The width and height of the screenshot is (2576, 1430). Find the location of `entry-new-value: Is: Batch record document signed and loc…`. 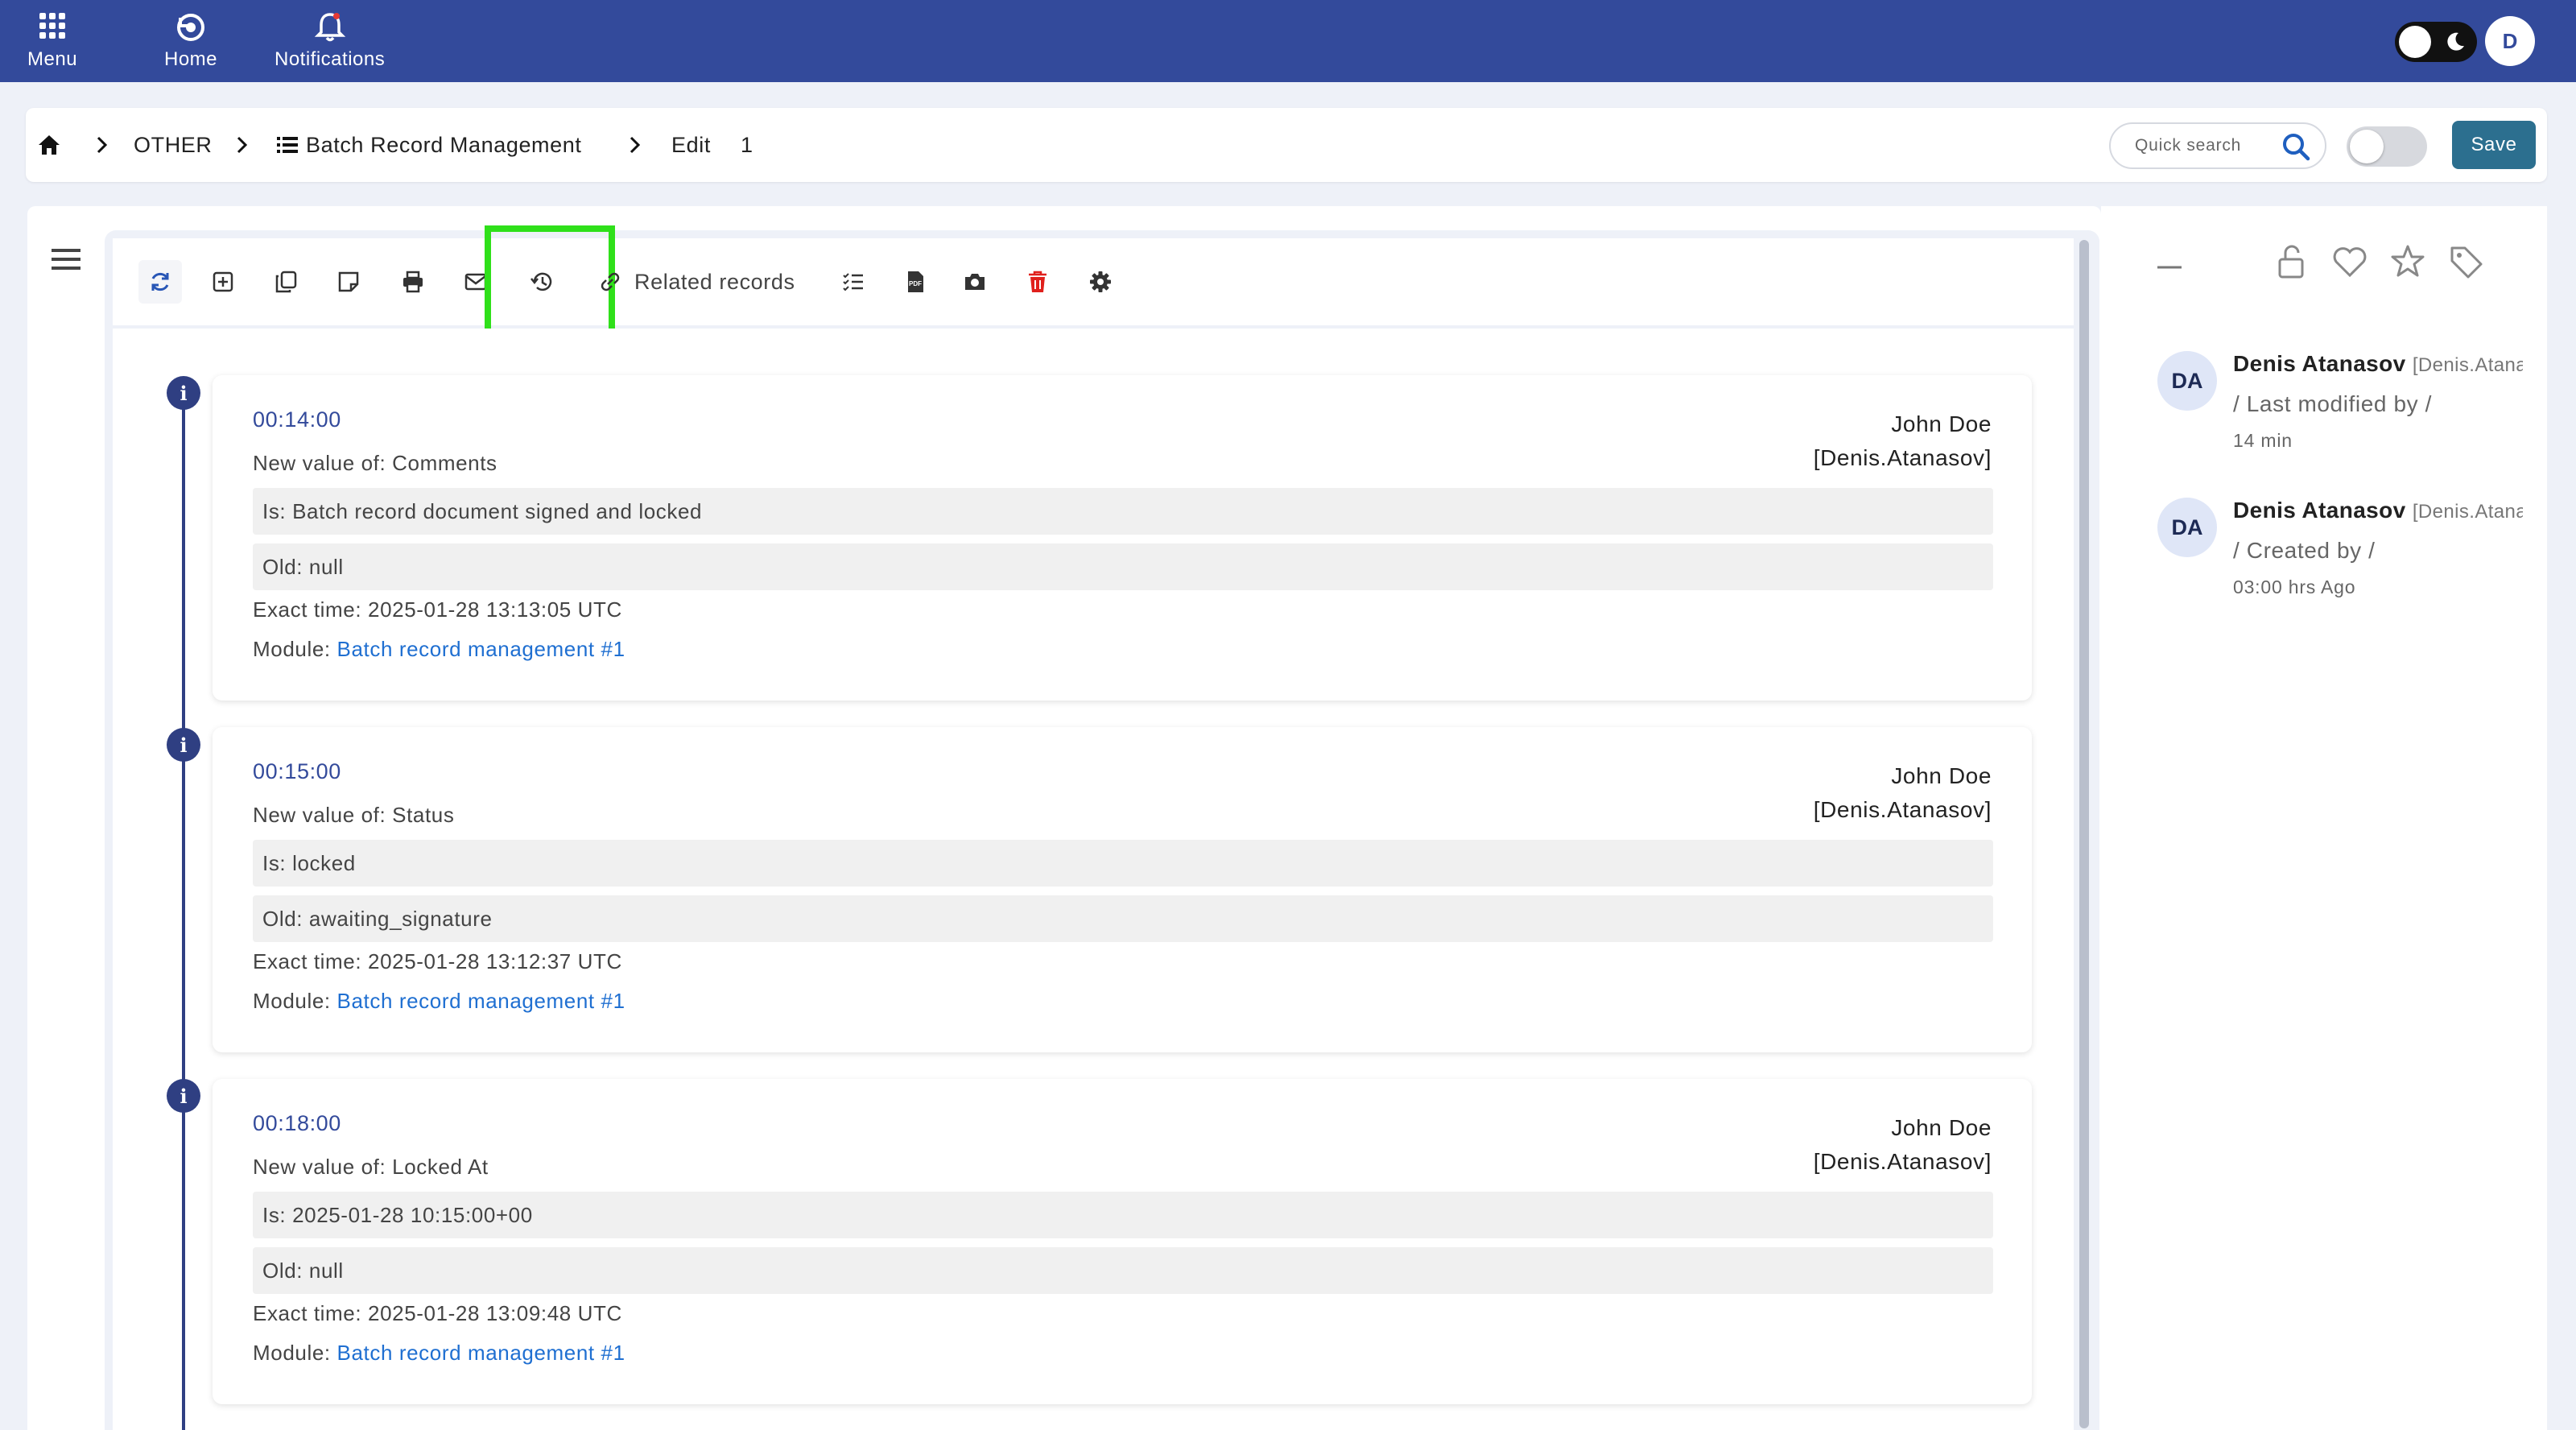

entry-new-value: Is: Batch record document signed and loc… is located at coordinates (1123, 512).